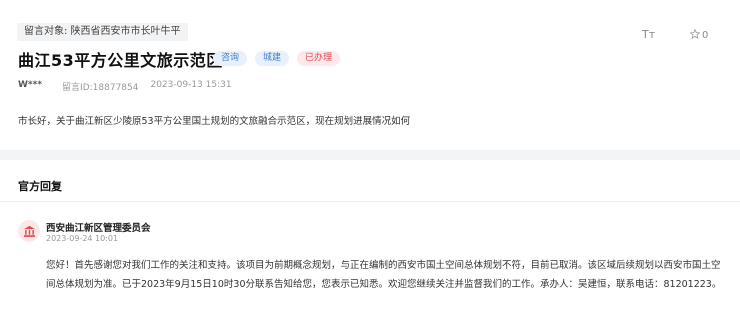 Image resolution: width=740 pixels, height=314 pixels. I want to click on tag-construction: 城建, so click(272, 58).